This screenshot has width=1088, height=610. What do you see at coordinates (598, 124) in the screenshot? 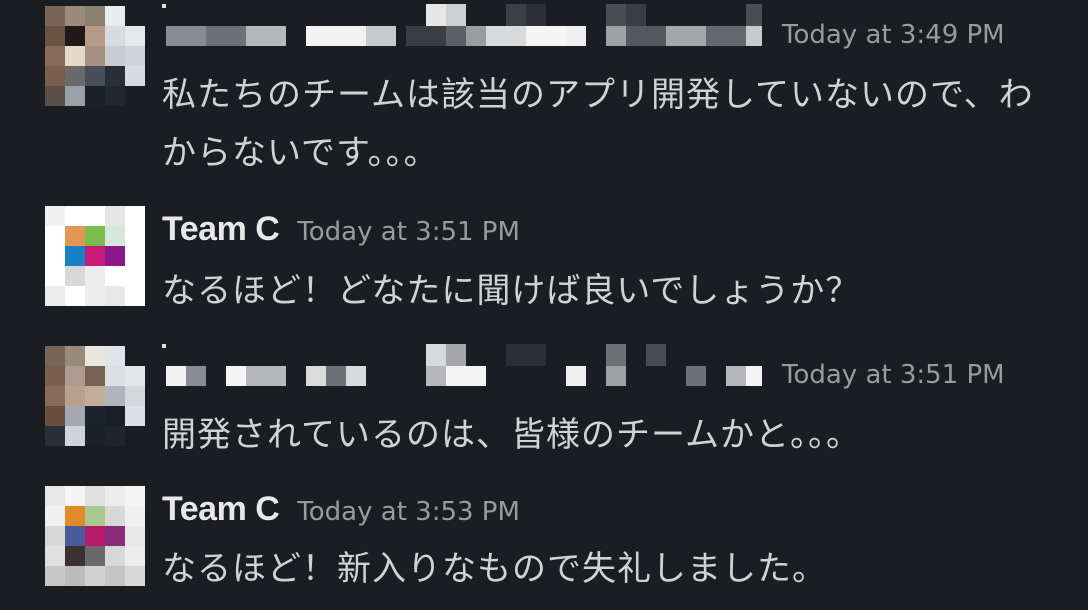
I see `message-text: 私たちのチームは該当のアプリ開発していないので、わからないです。。。` at bounding box center [598, 124].